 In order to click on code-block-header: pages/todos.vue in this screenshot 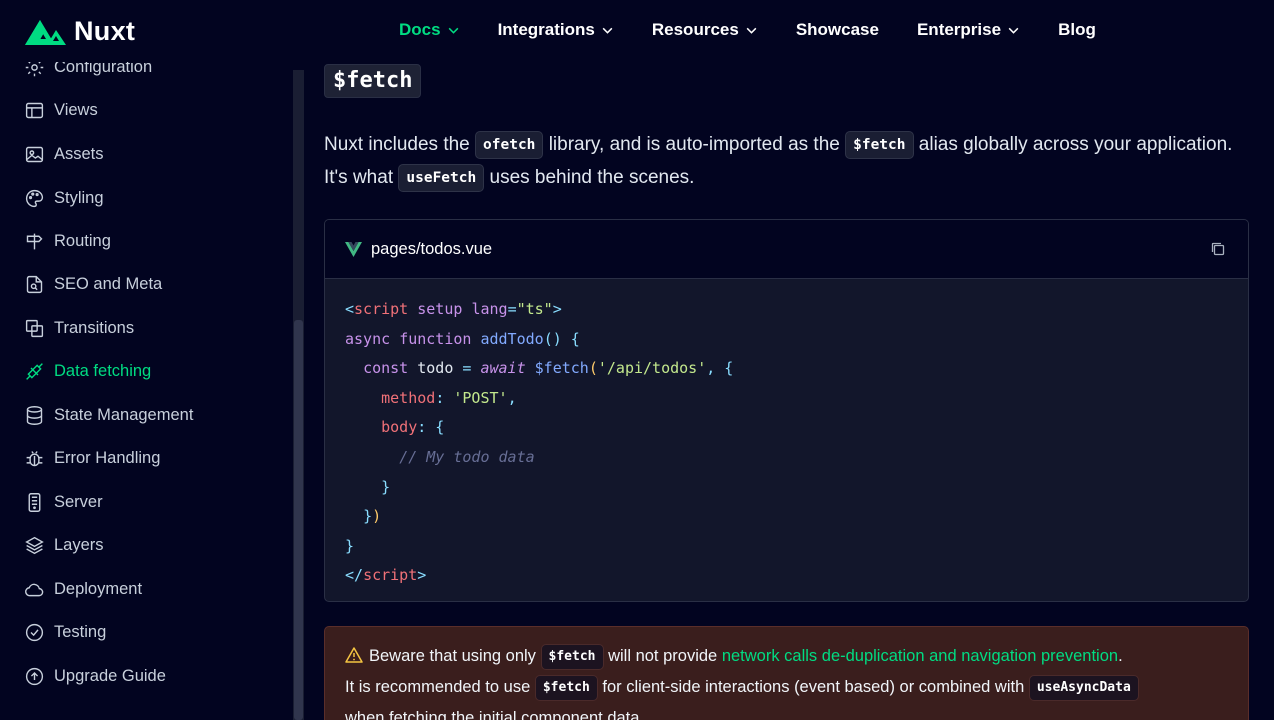, I will do `click(786, 249)`.